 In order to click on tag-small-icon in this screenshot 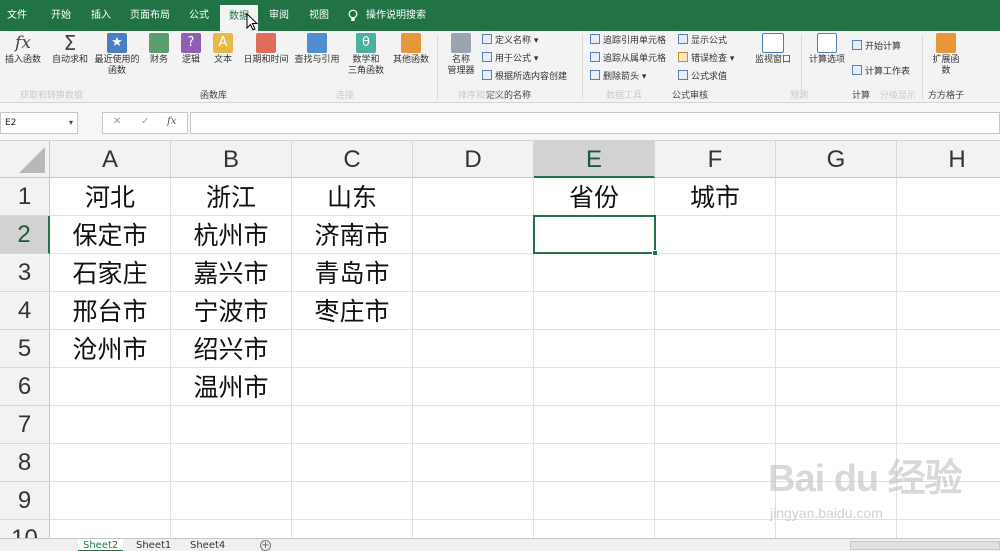, I will do `click(487, 39)`.